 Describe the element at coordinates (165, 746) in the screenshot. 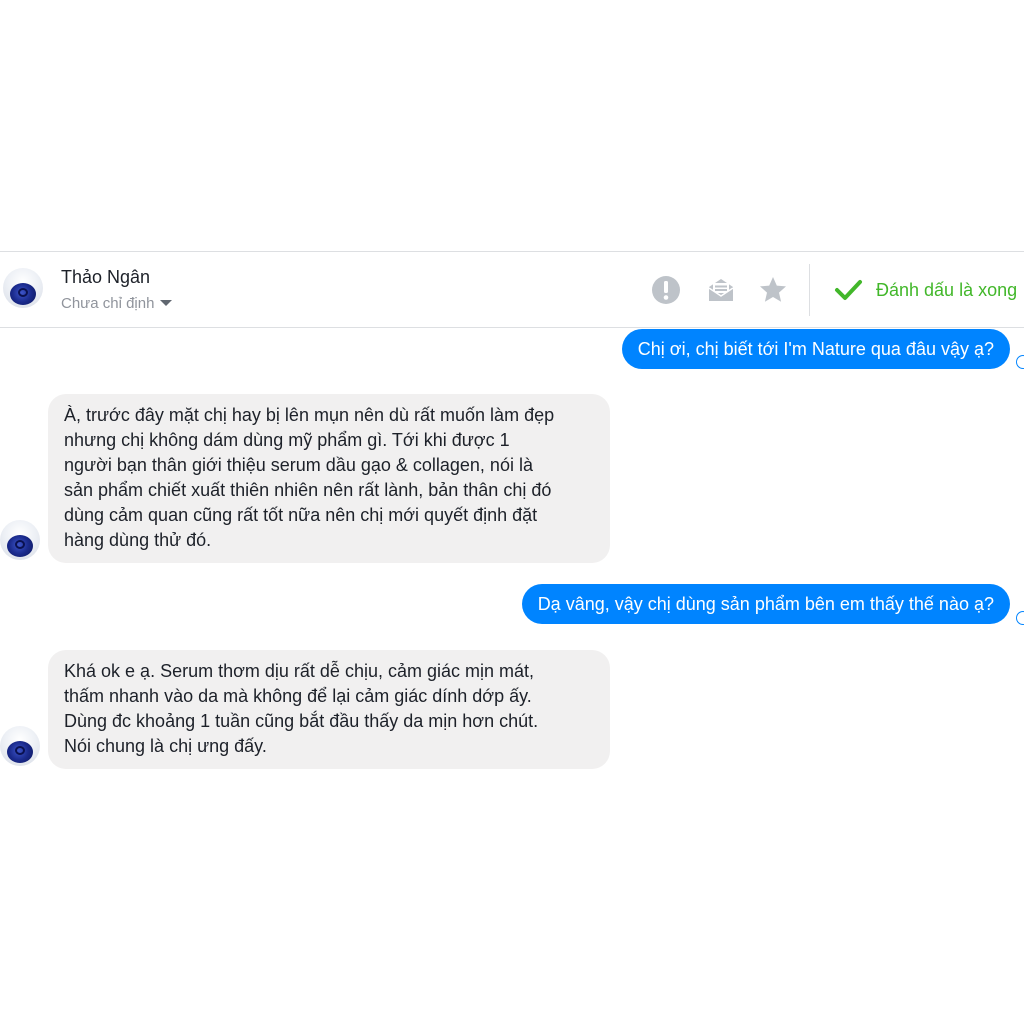

I see `message-line: Nói chung là chị ưng đấy.` at that location.